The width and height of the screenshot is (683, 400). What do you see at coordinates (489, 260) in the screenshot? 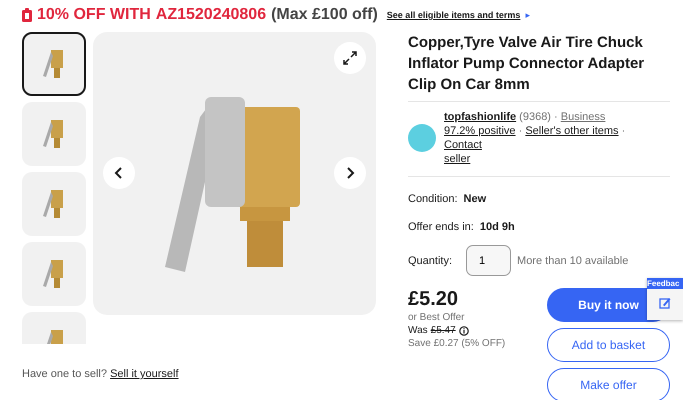
I see `quantity-field: 1` at bounding box center [489, 260].